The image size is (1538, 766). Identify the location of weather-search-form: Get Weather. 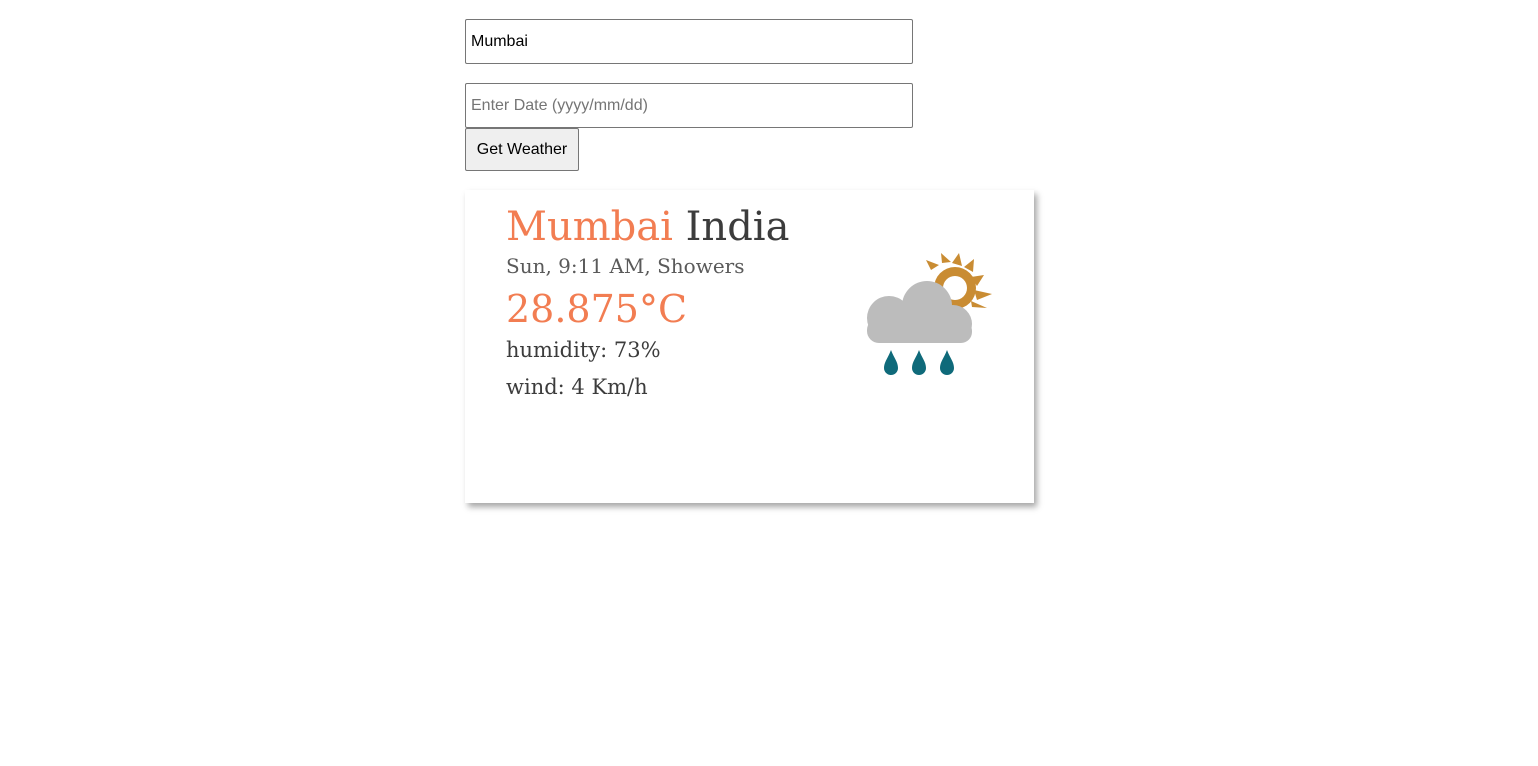
(689, 95).